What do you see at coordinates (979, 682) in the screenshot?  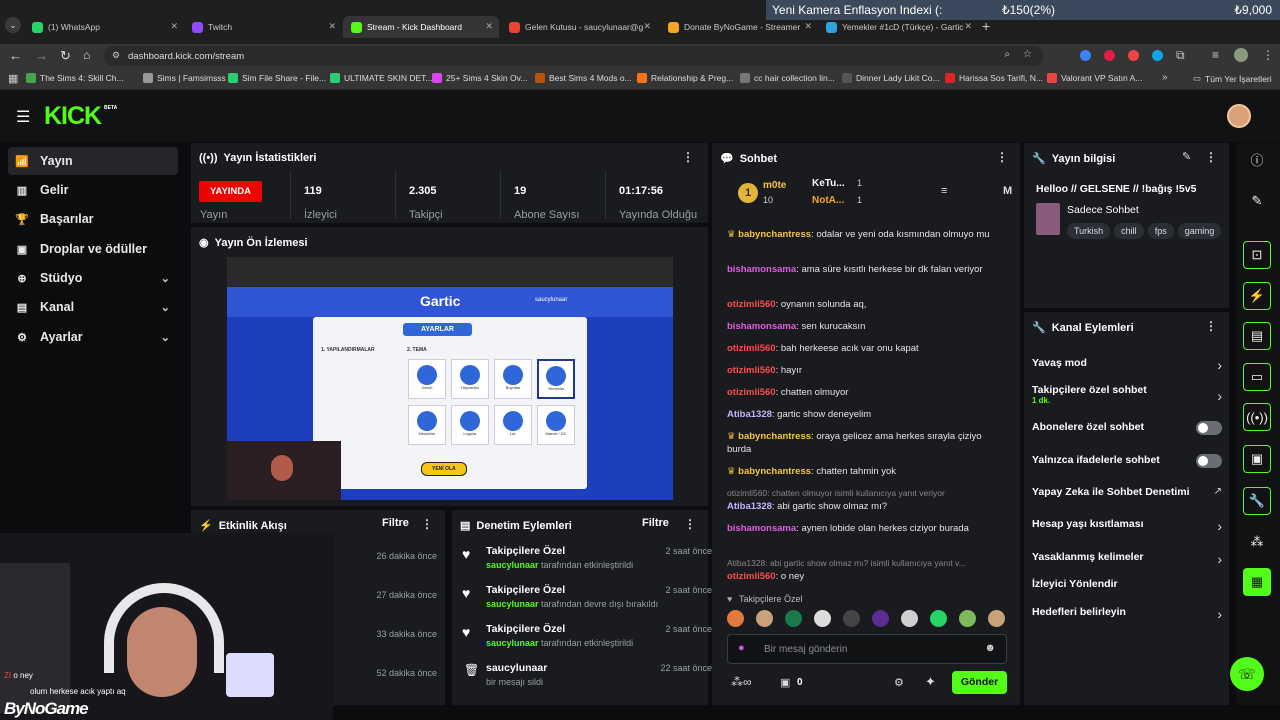 I see `send-button: Gönder` at bounding box center [979, 682].